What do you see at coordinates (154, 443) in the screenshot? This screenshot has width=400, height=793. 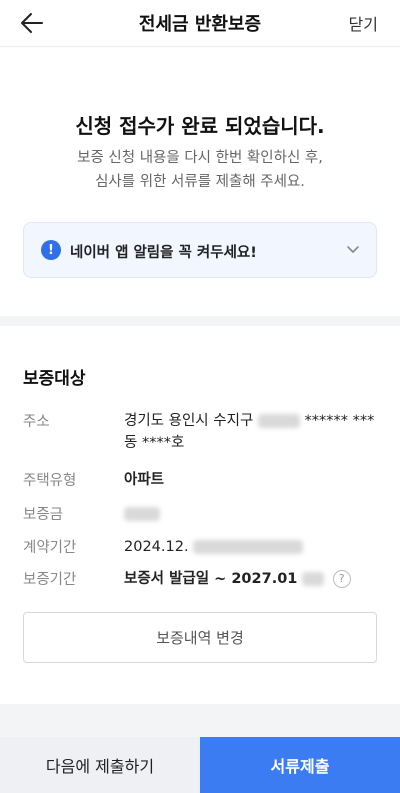 I see `address-part: 동 ****호` at bounding box center [154, 443].